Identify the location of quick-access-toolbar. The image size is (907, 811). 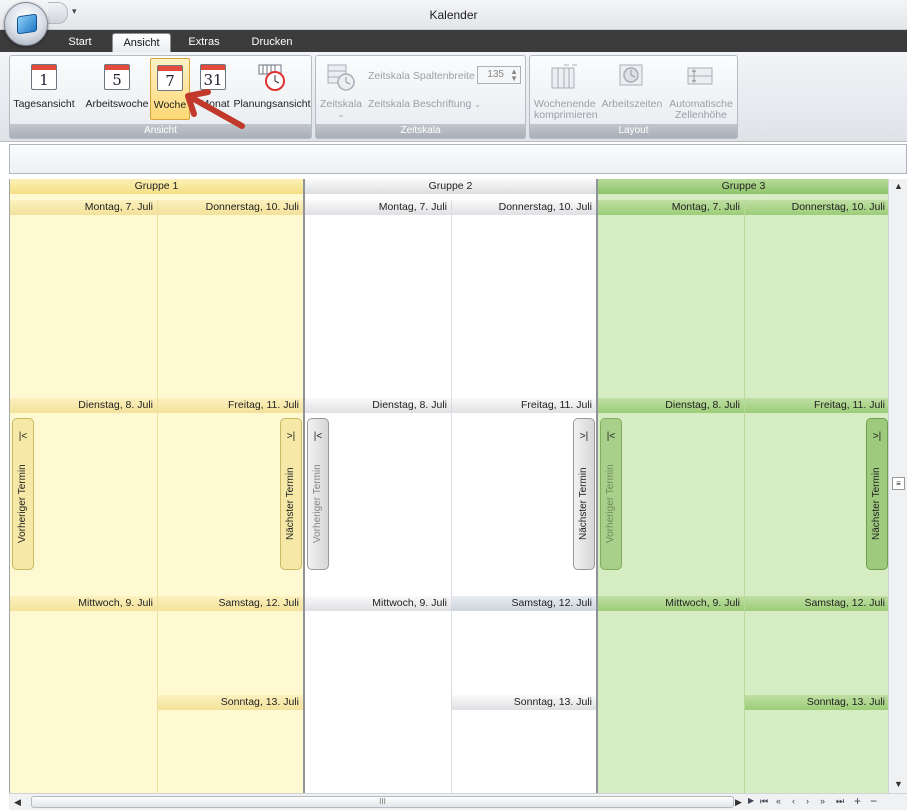
(58, 13).